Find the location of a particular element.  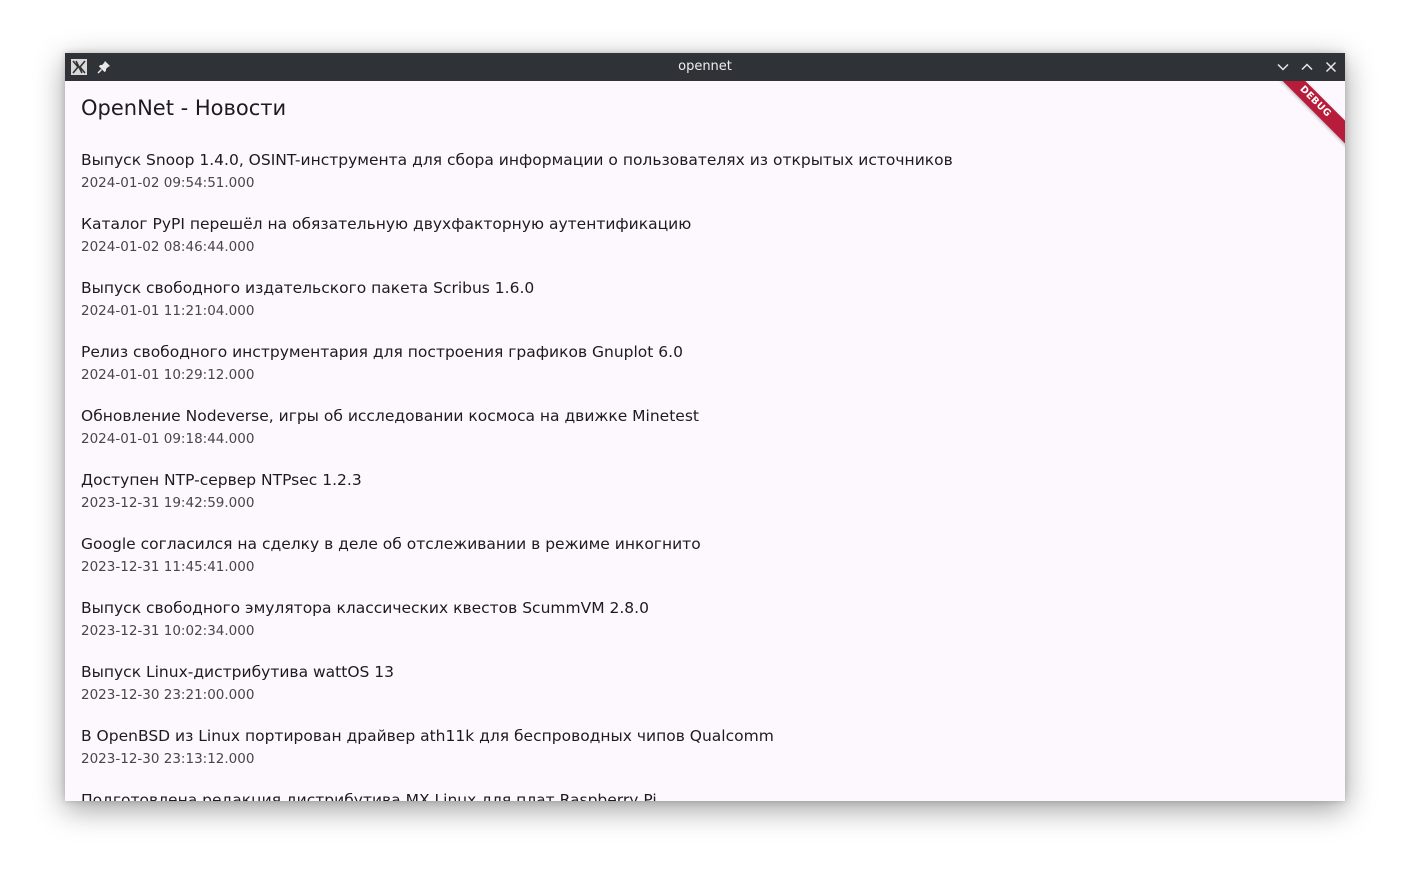

news-title: Доступен NTP-сервер NTPsec 1.2.3 is located at coordinates (221, 480).